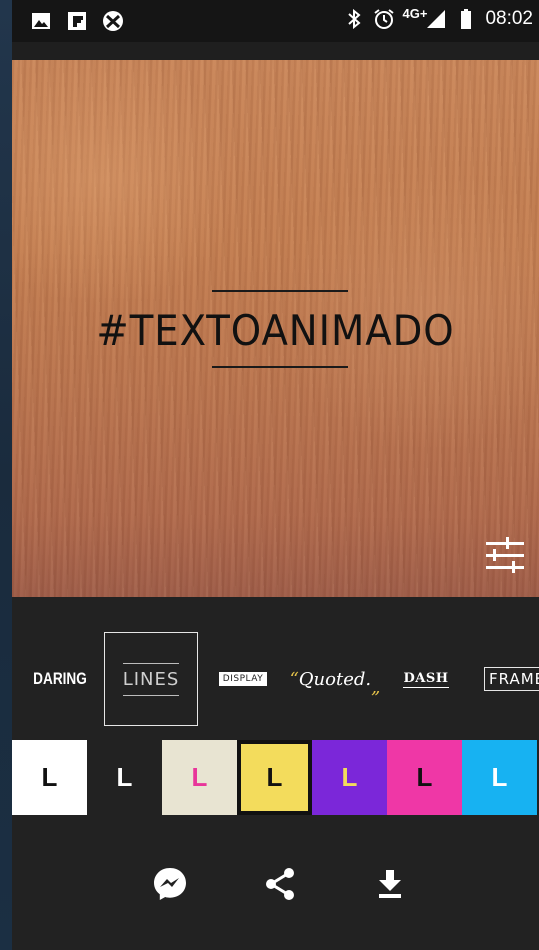  What do you see at coordinates (354, 19) in the screenshot?
I see `bluetooth-icon` at bounding box center [354, 19].